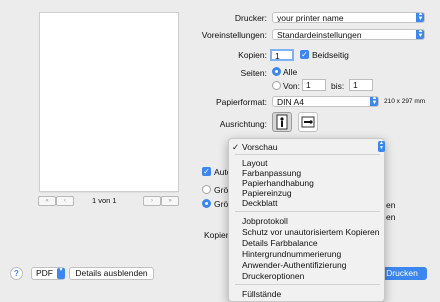 The width and height of the screenshot is (440, 302). What do you see at coordinates (243, 124) in the screenshot?
I see `orientation-label: Ausrichtung:` at bounding box center [243, 124].